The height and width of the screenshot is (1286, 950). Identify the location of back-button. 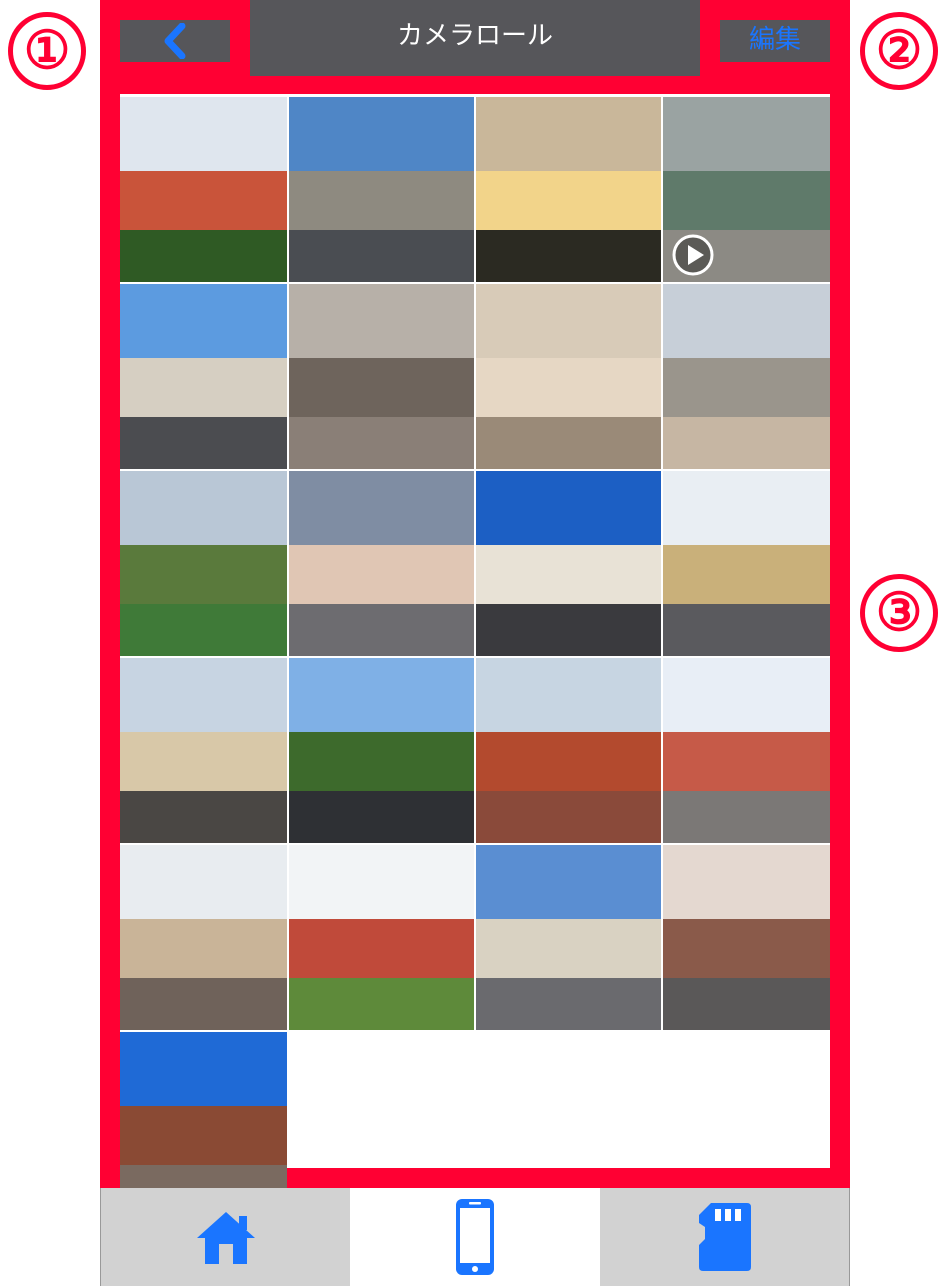
(175, 41).